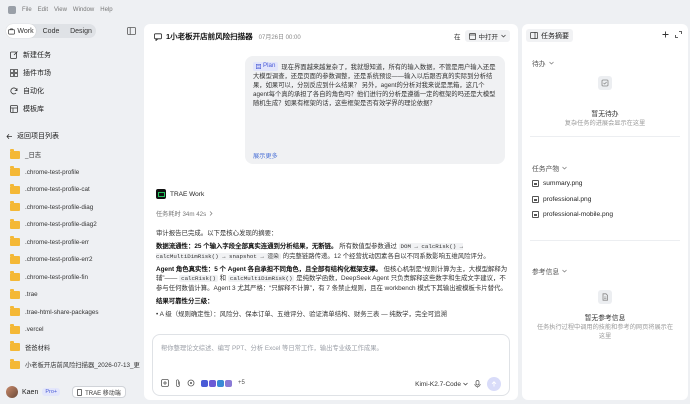  I want to click on collapse-sidebar-button, so click(131, 31).